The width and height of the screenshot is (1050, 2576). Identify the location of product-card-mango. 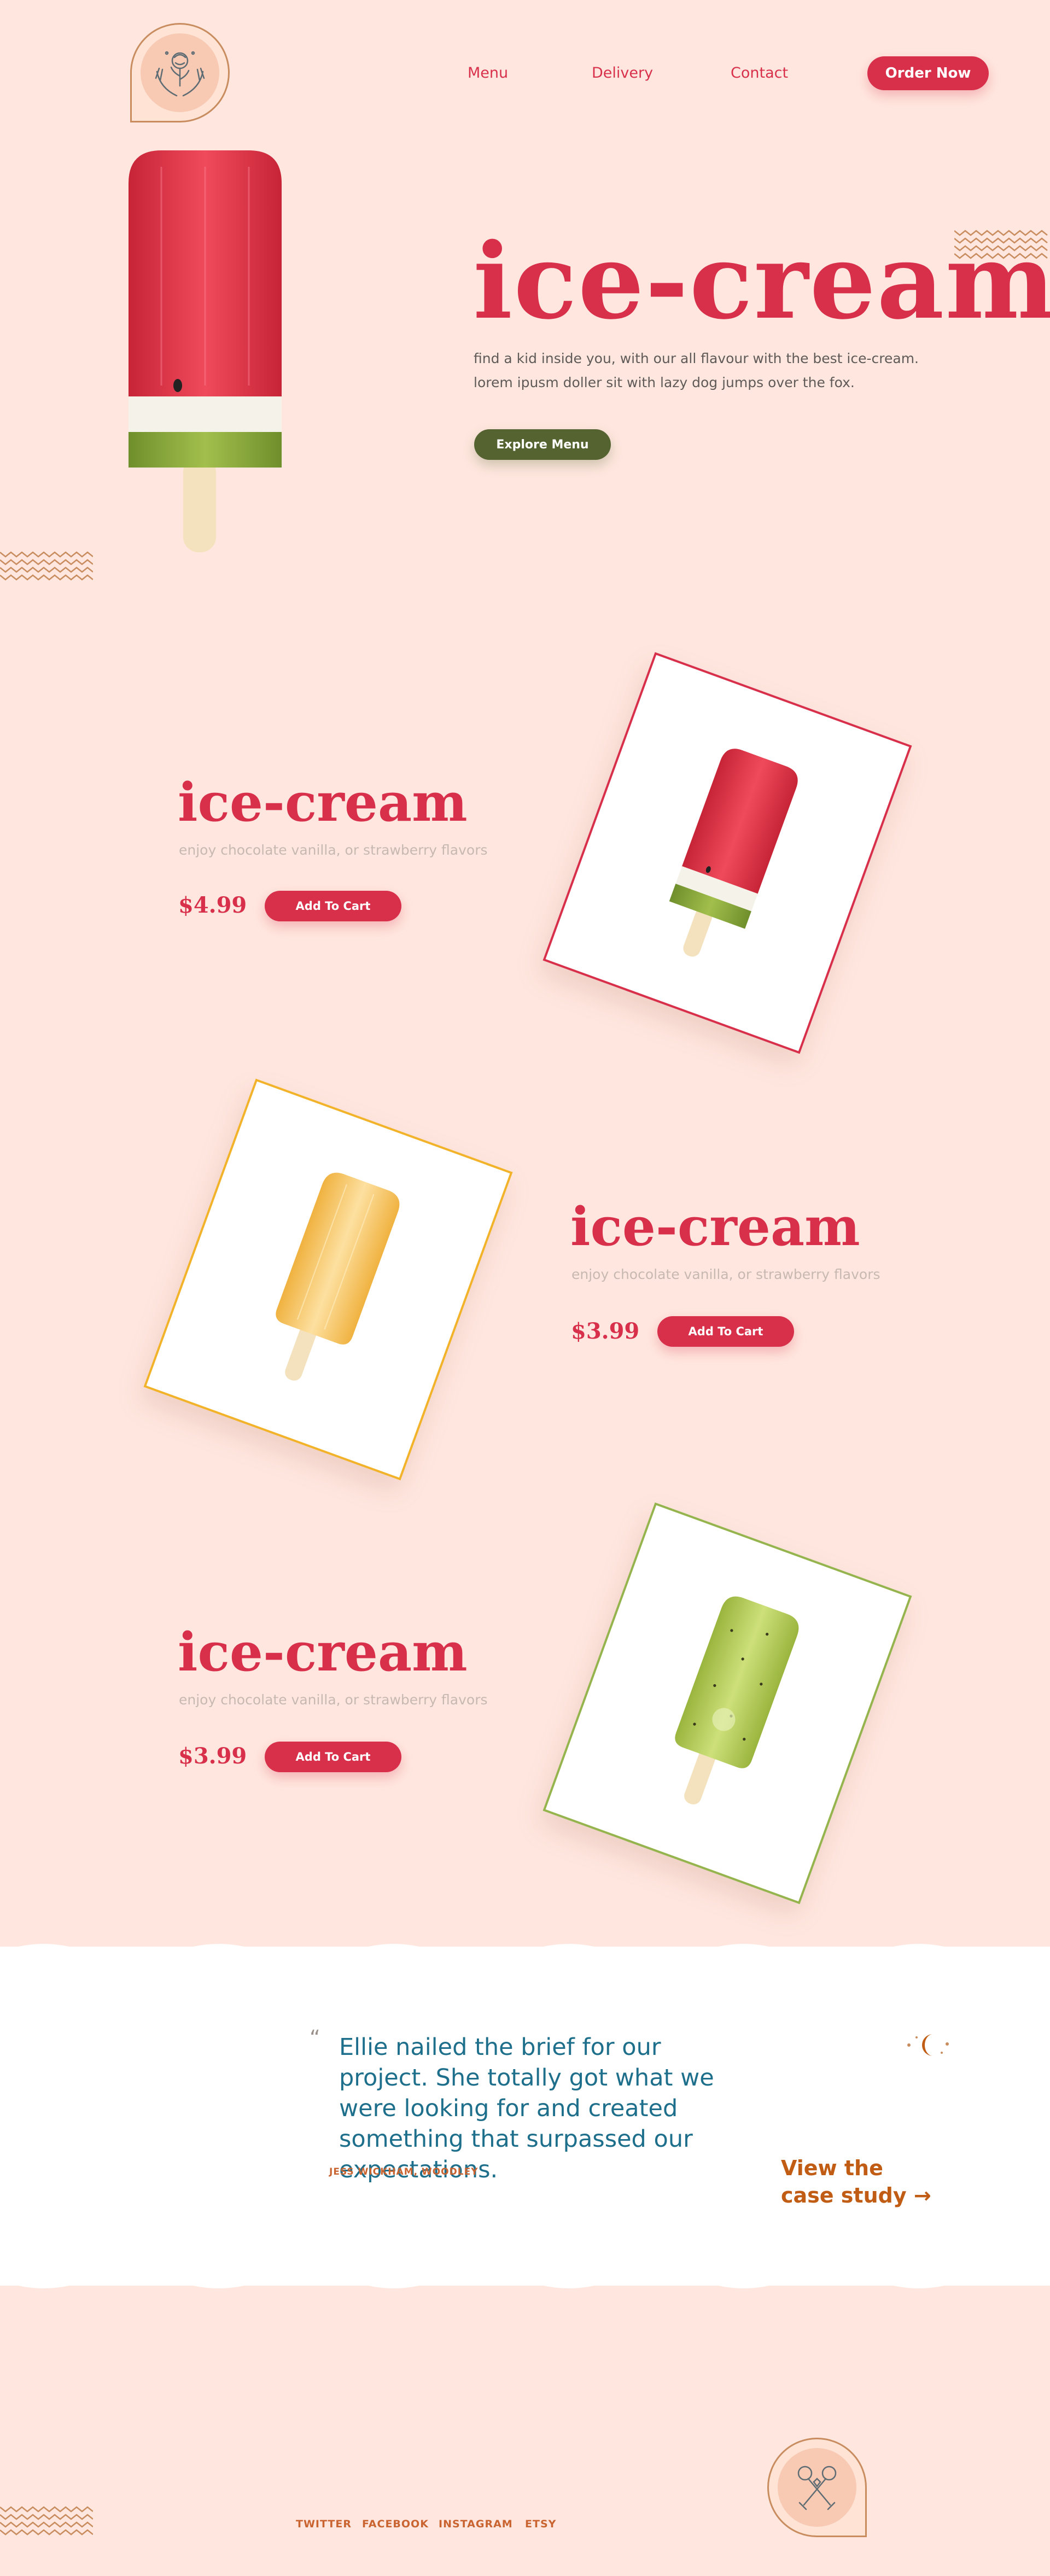
(328, 1279).